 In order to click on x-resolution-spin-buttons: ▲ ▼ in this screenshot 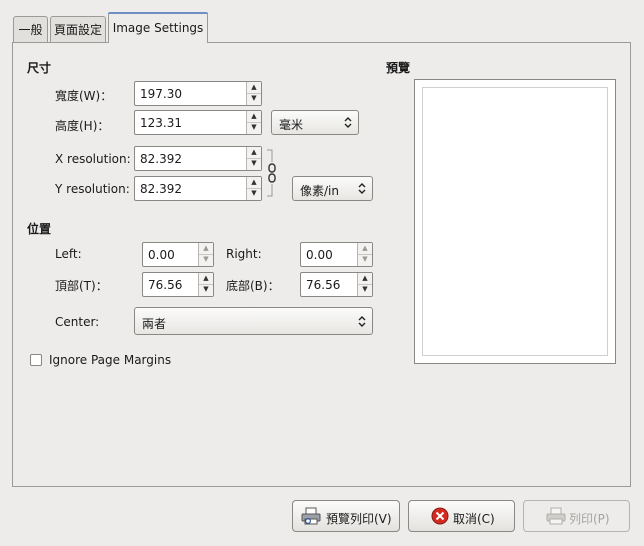, I will do `click(253, 158)`.